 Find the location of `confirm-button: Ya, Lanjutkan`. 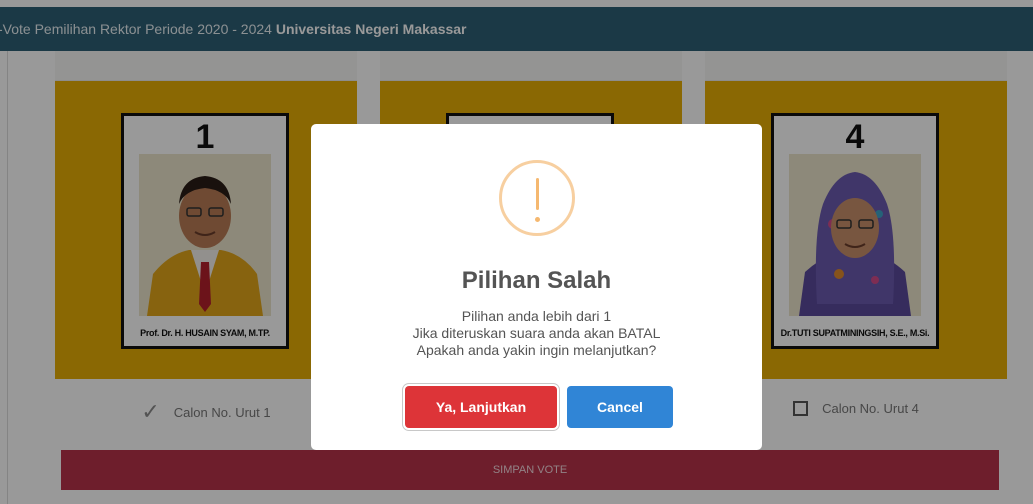

confirm-button: Ya, Lanjutkan is located at coordinates (481, 407).